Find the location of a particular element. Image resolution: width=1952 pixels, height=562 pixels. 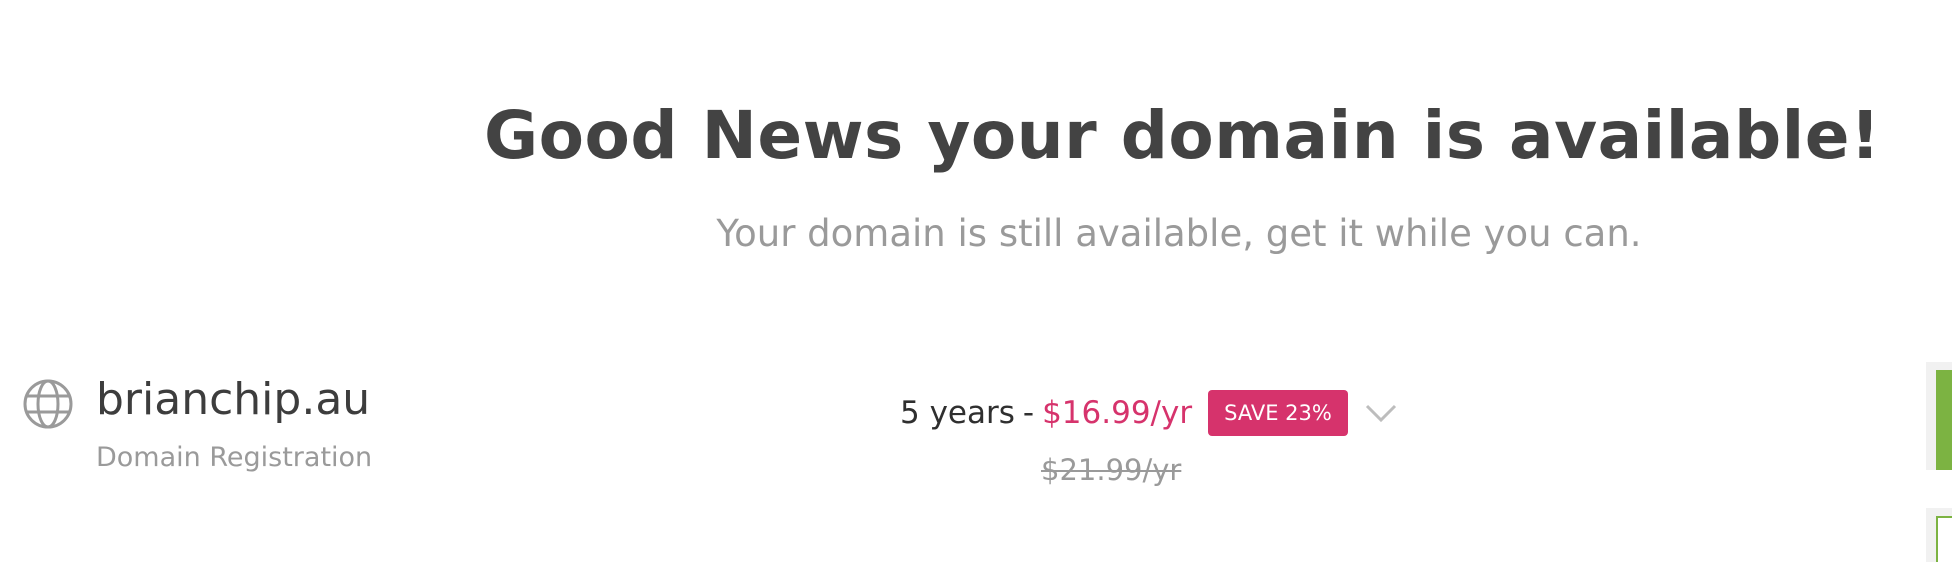

add-to-cart-button is located at coordinates (1939, 416).